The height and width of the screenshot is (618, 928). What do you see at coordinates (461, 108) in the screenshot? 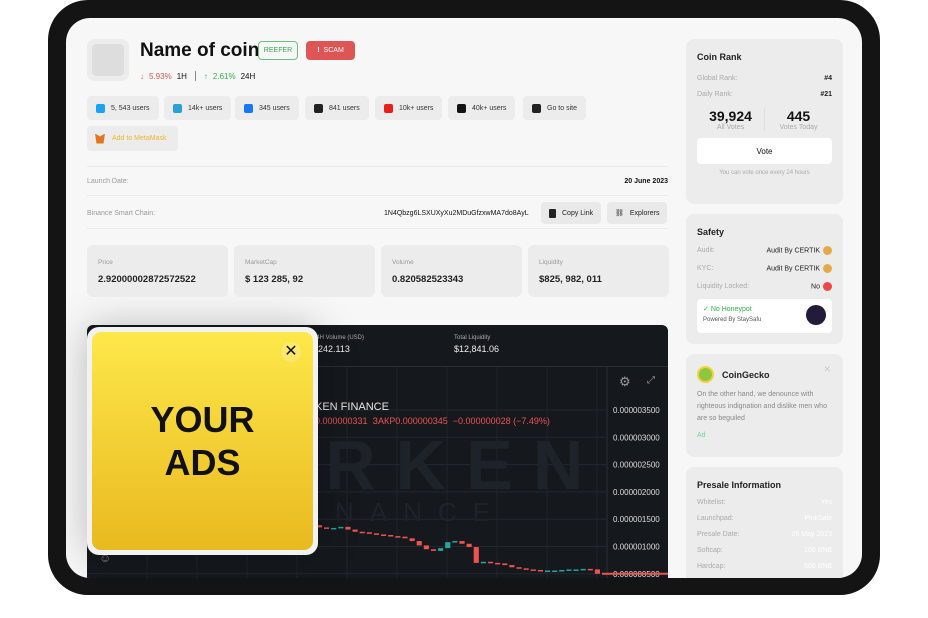
I see `tiktok-icon` at bounding box center [461, 108].